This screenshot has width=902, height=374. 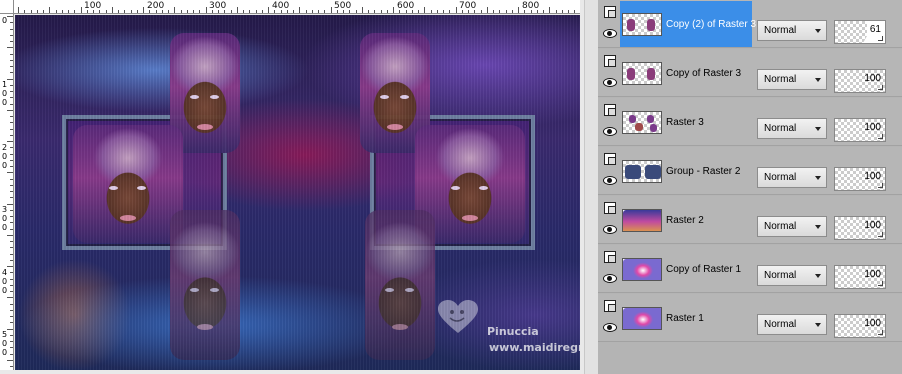 I want to click on opacity-corner, so click(x=880, y=87).